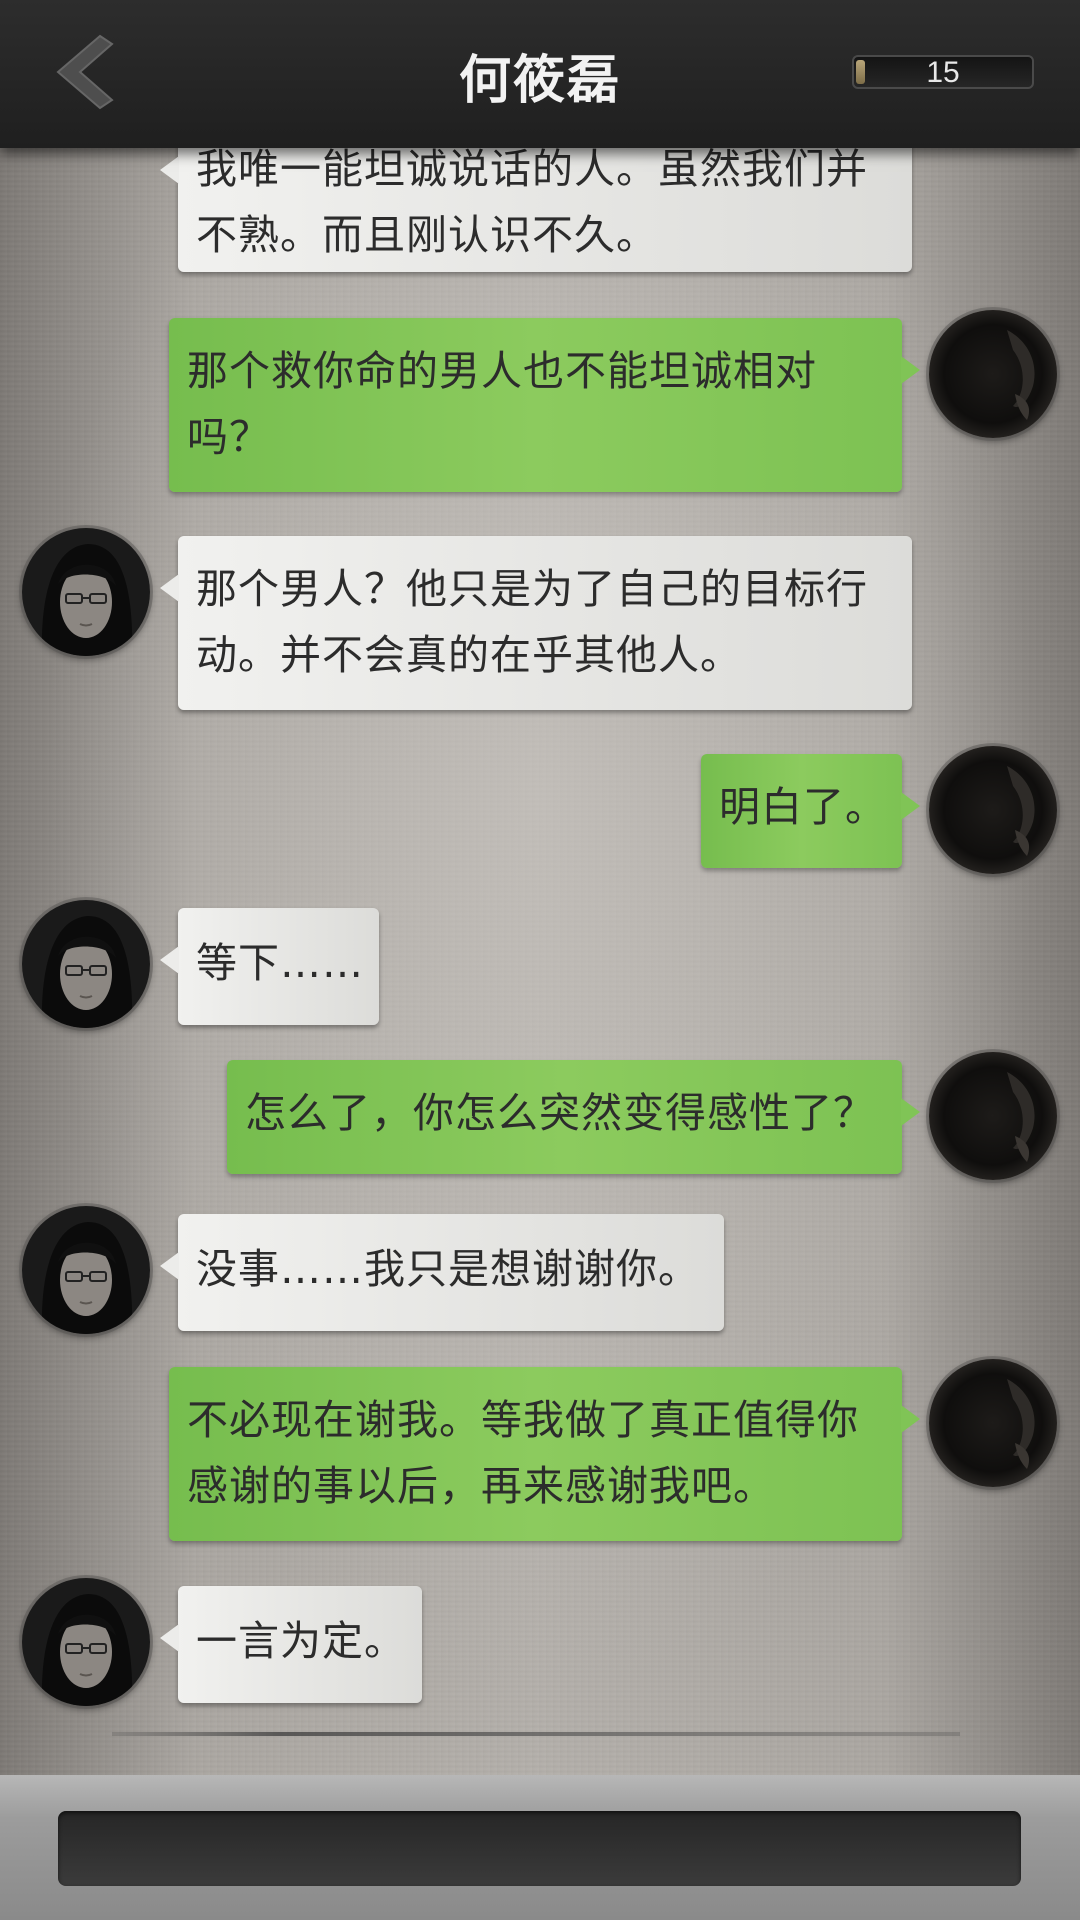 Image resolution: width=1080 pixels, height=1920 pixels. Describe the element at coordinates (560, 1113) in the screenshot. I see `message-line: 怎么了，你怎么突然变得感性了？` at that location.